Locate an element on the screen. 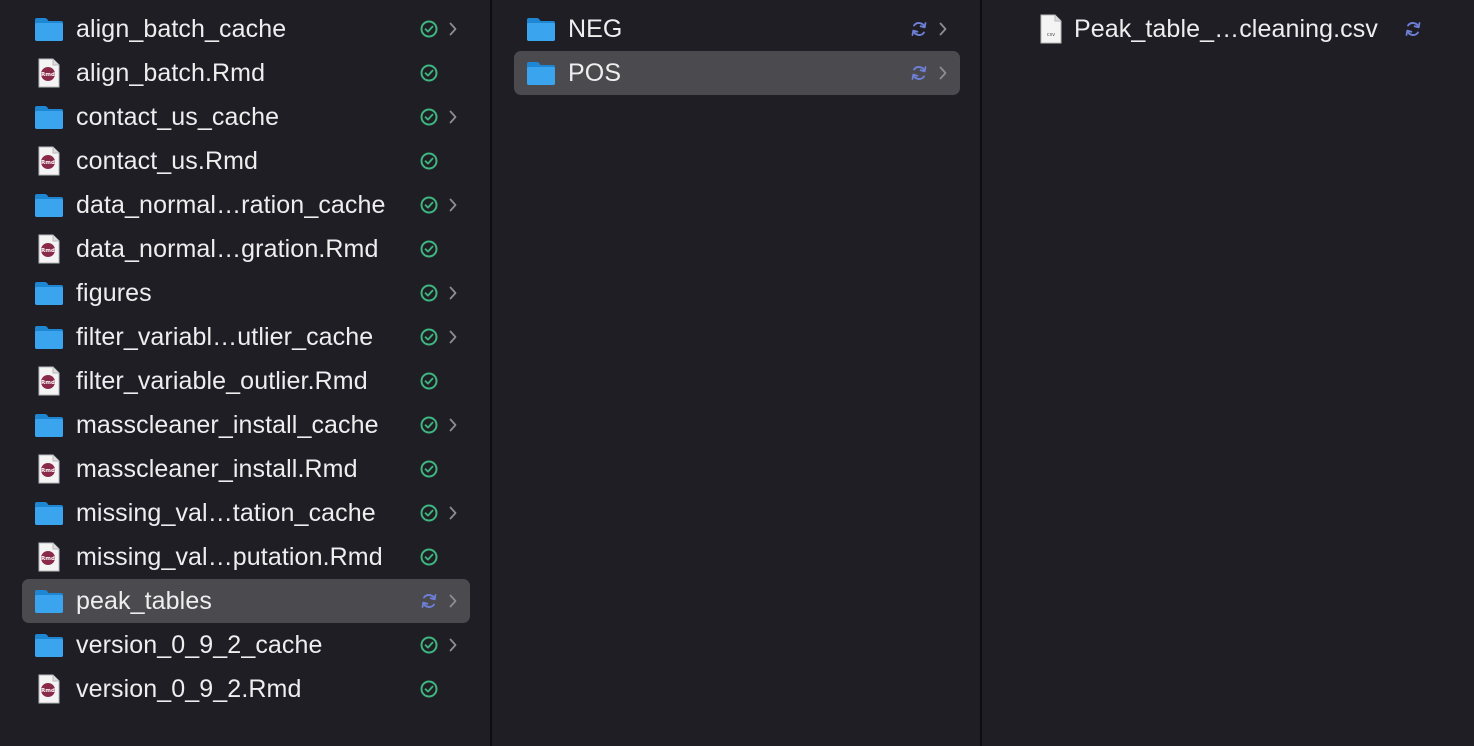 The image size is (1474, 746). folder-row: missing_val…tation_cache is located at coordinates (246, 513).